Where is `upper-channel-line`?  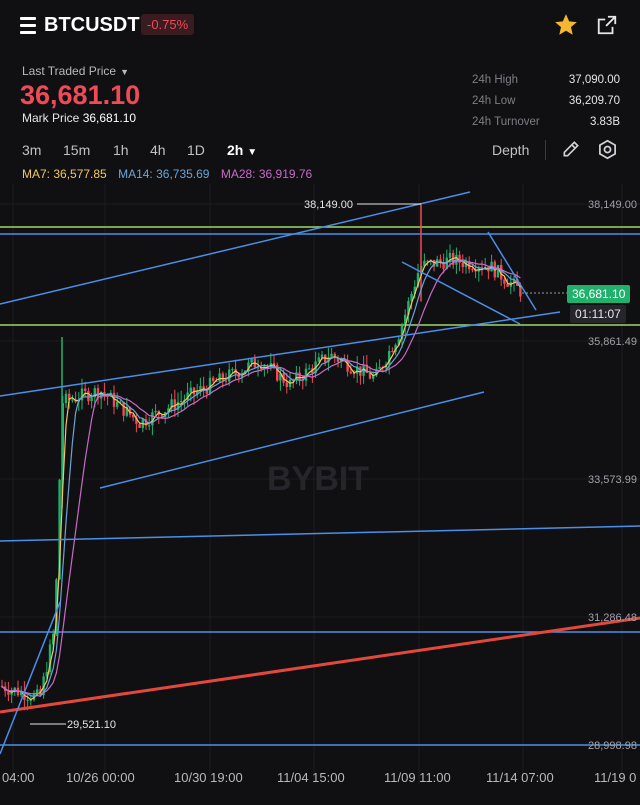
upper-channel-line is located at coordinates (235, 248).